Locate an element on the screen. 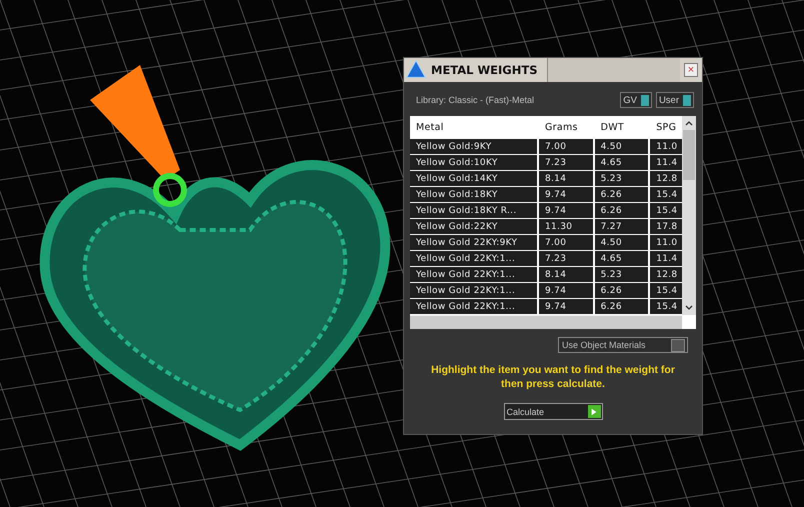 The height and width of the screenshot is (507, 804). instruction-text: Highlight the item you want to find the weight for then press calculate. is located at coordinates (553, 377).